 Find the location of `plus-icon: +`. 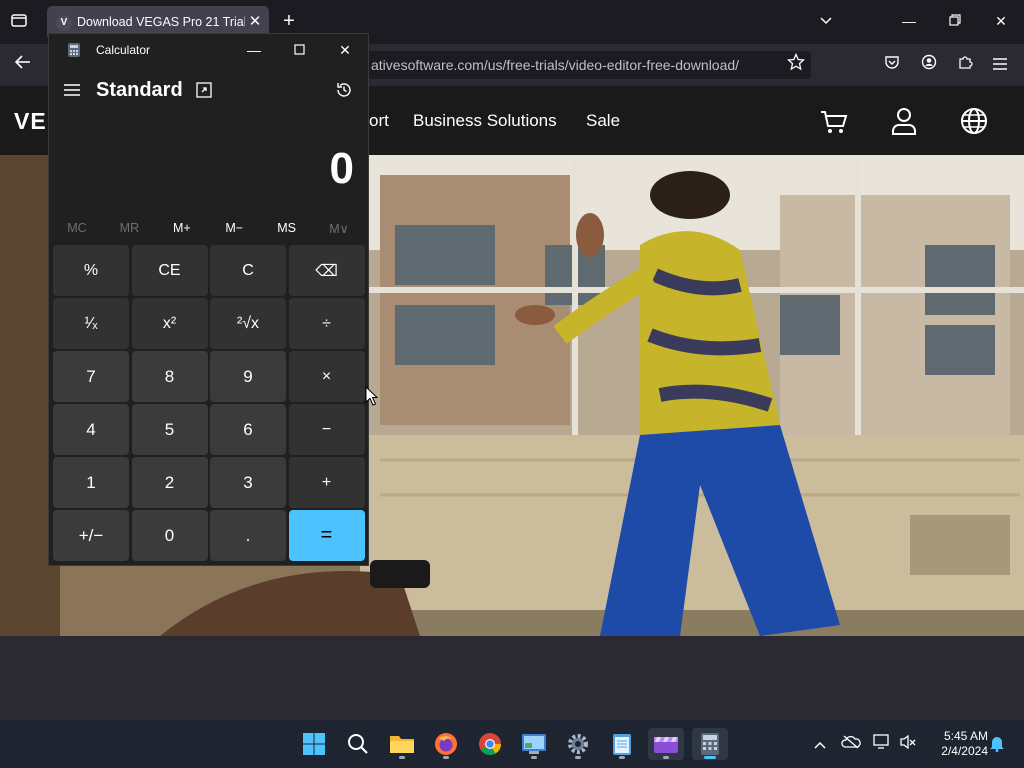

plus-icon: + is located at coordinates (289, 21).